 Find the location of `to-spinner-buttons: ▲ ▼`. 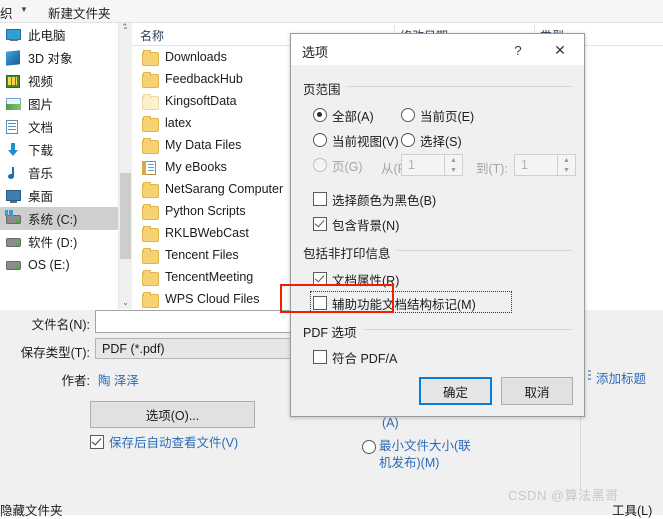

to-spinner-buttons: ▲ ▼ is located at coordinates (566, 165).